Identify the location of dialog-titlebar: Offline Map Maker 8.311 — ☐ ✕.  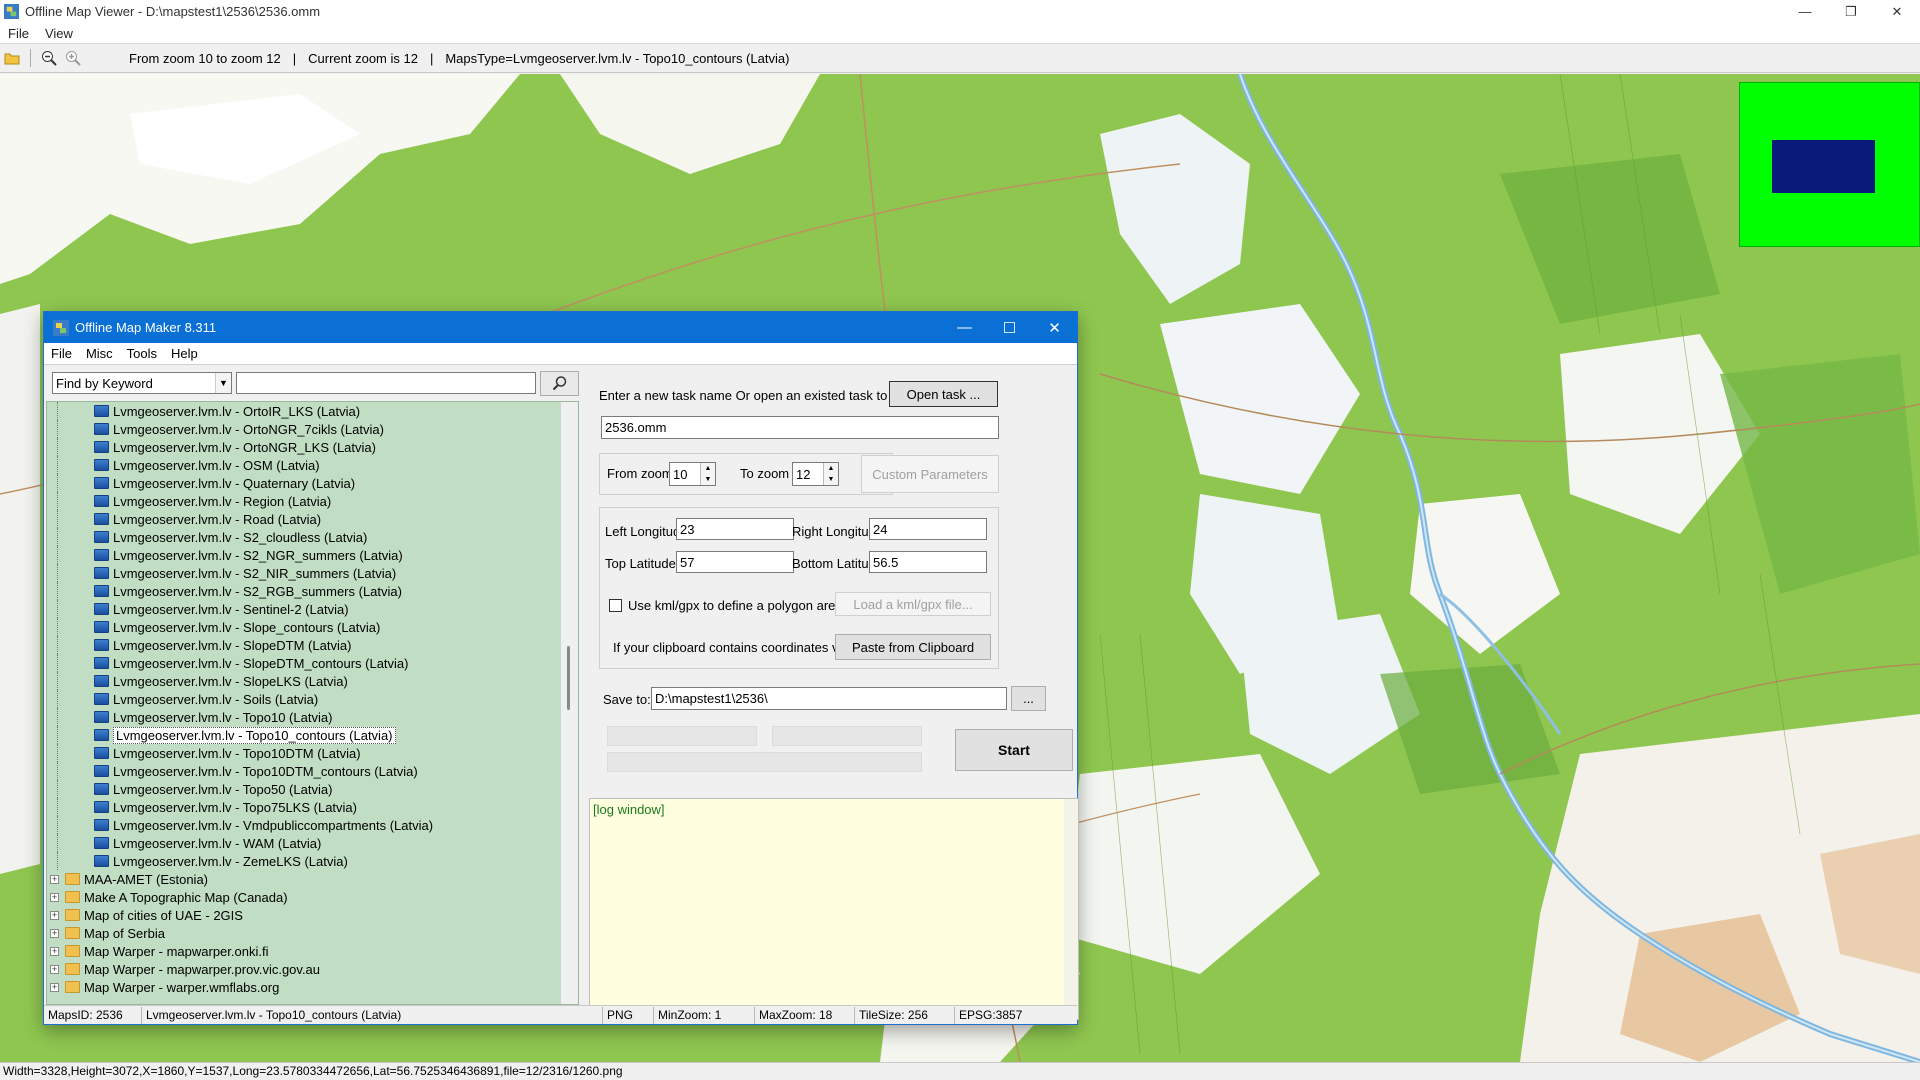
(560, 327).